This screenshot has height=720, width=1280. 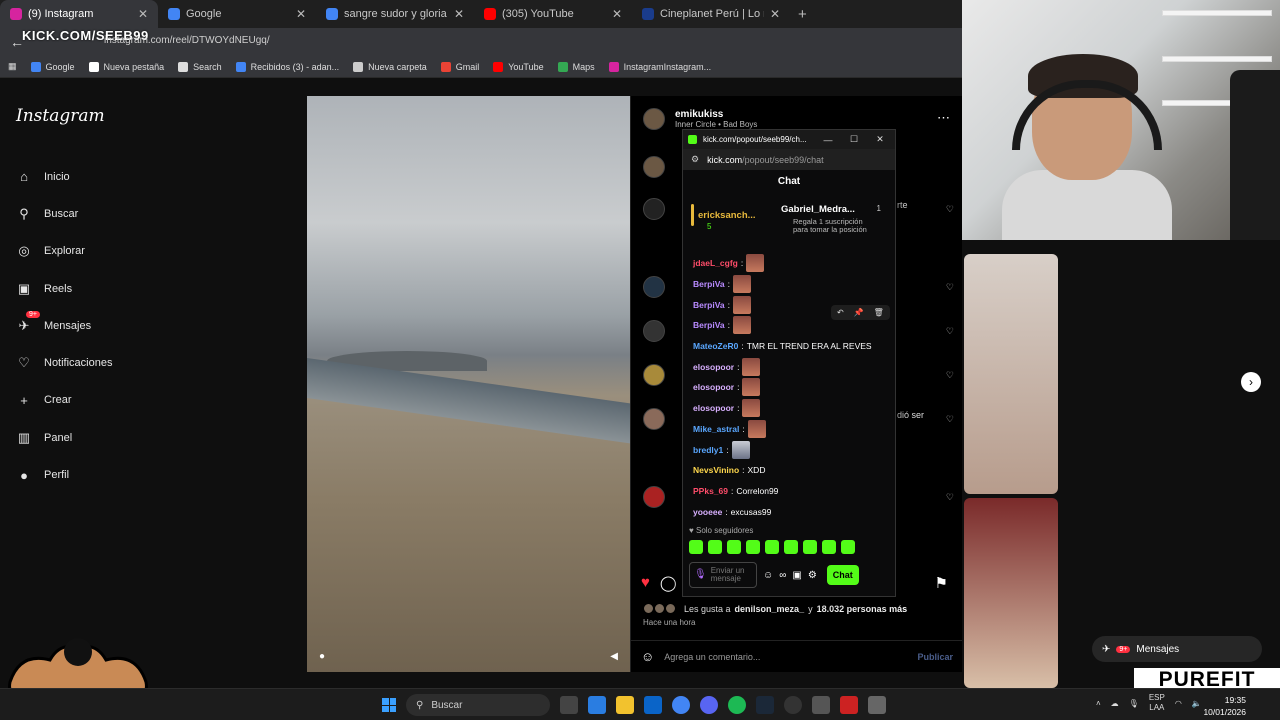 I want to click on cloud-icon: ☁, so click(x=1115, y=703).